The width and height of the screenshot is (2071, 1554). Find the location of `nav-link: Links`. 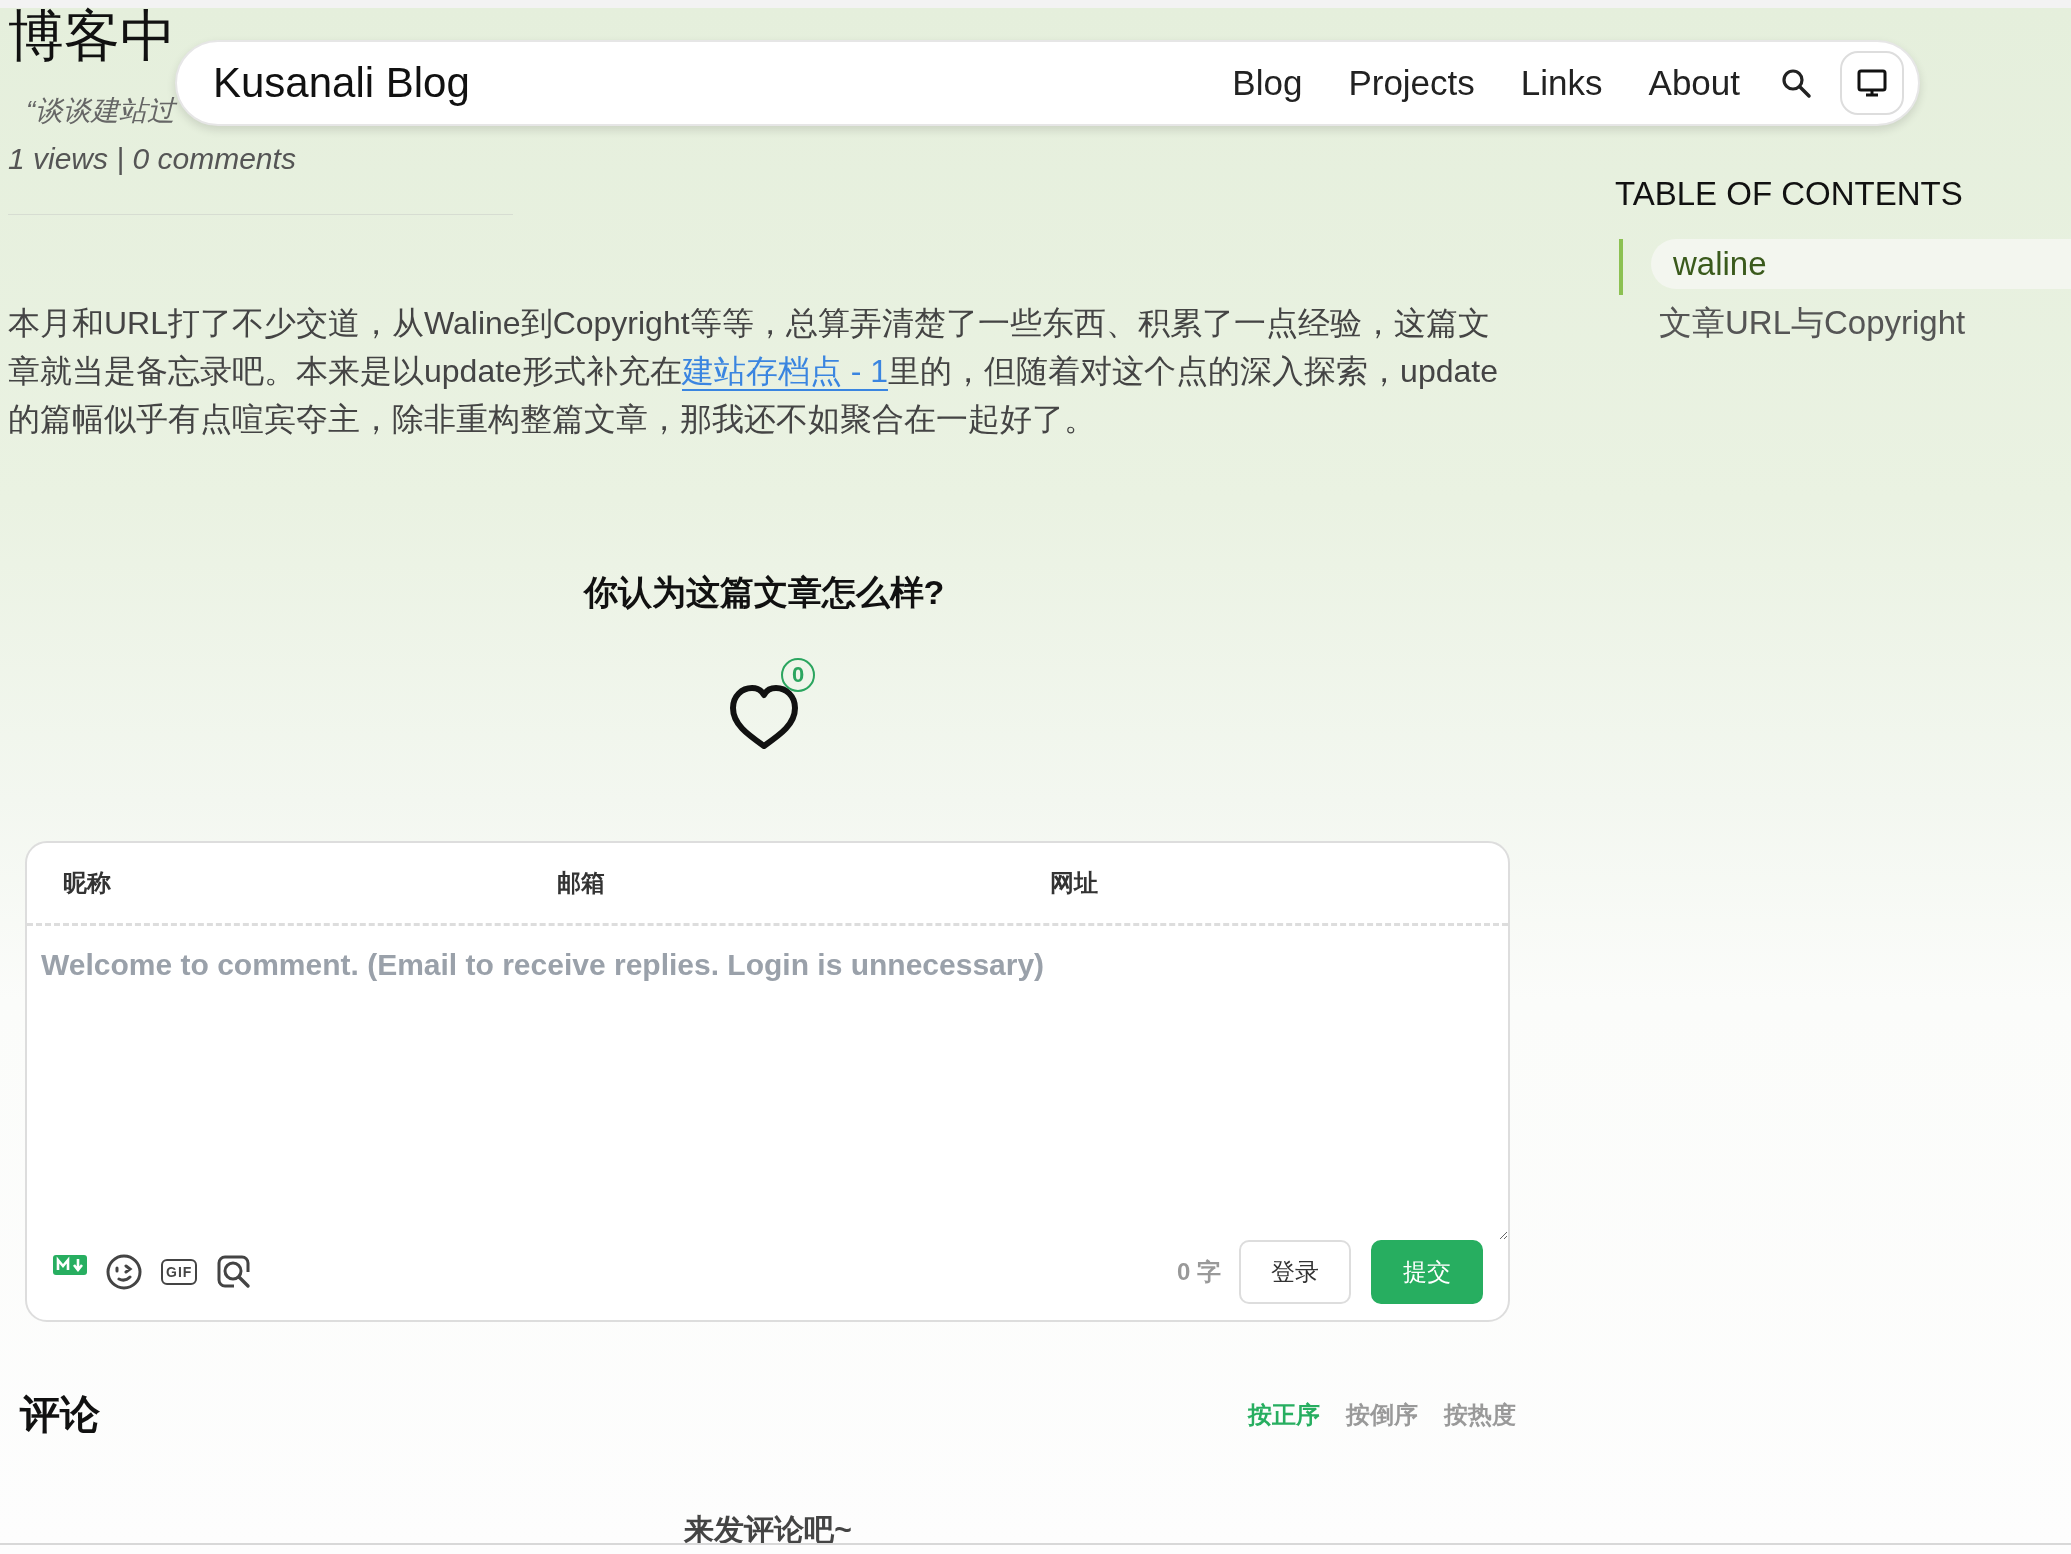

nav-link: Links is located at coordinates (1561, 83).